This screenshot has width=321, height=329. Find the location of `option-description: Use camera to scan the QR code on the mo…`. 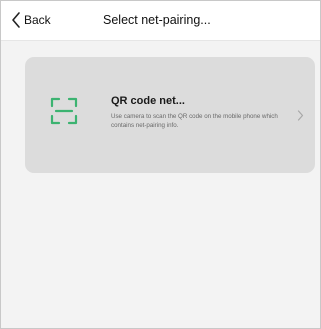

option-description: Use camera to scan the QR code on the mo… is located at coordinates (194, 121).